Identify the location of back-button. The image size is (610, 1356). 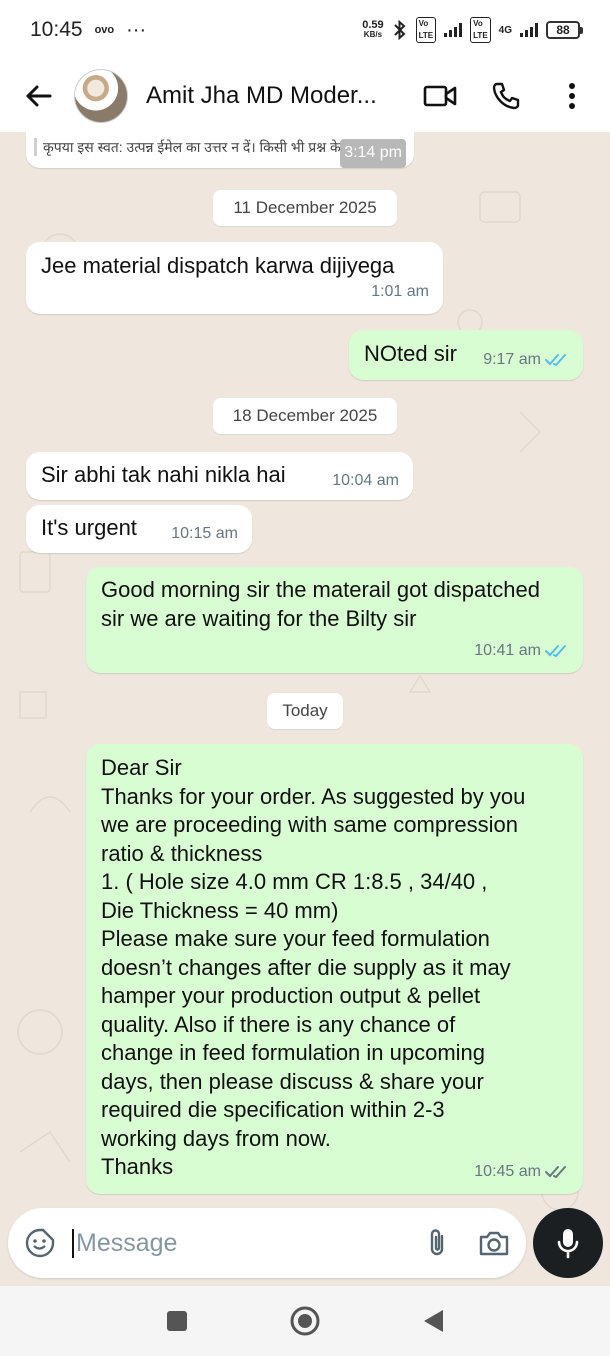
(38, 96).